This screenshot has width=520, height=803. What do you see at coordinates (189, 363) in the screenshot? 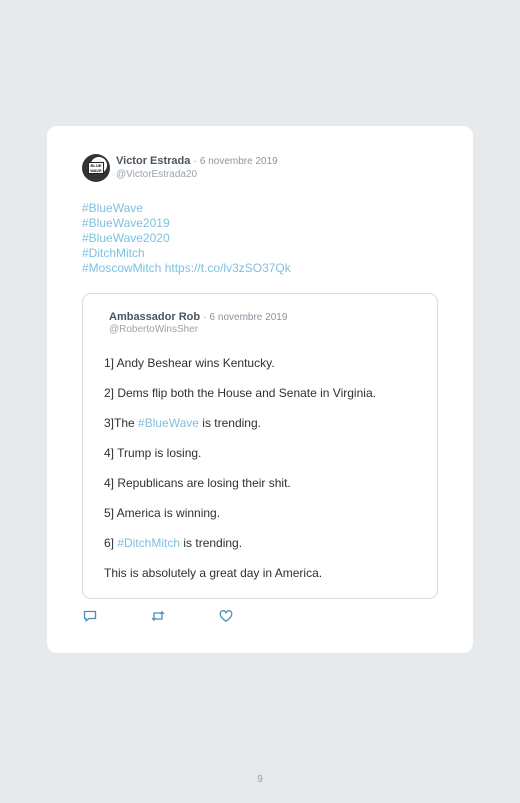
I see `quoted-line: 1] Andy Beshear wins Kentucky.` at bounding box center [189, 363].